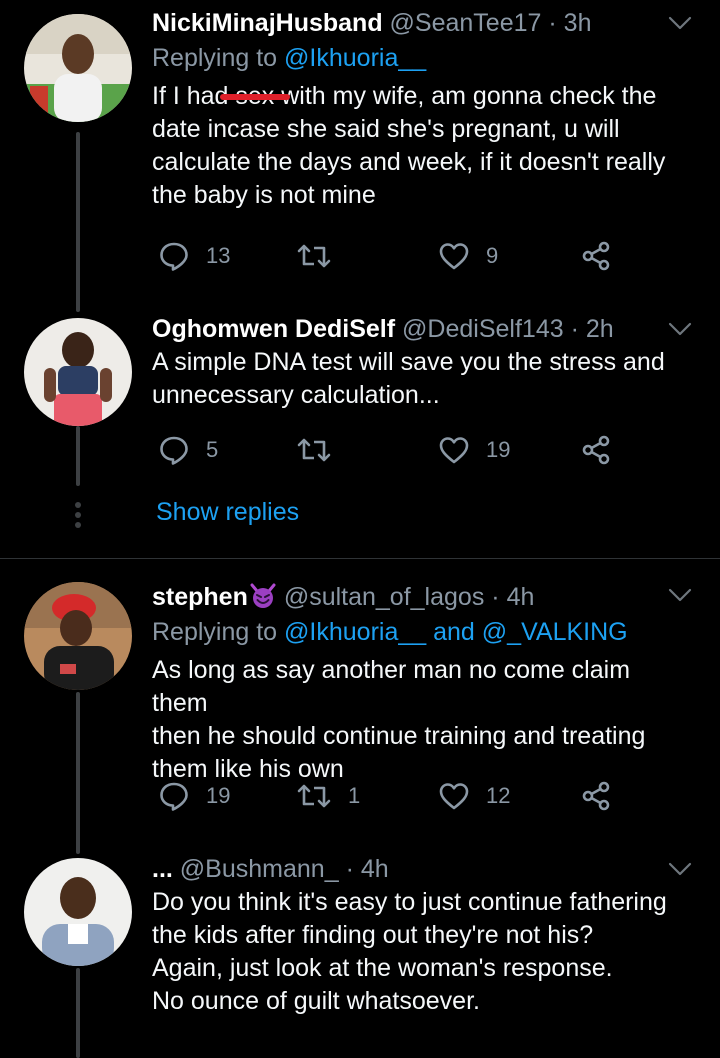 Image resolution: width=720 pixels, height=1058 pixels. What do you see at coordinates (200, 597) in the screenshot?
I see `author-name: stephen` at bounding box center [200, 597].